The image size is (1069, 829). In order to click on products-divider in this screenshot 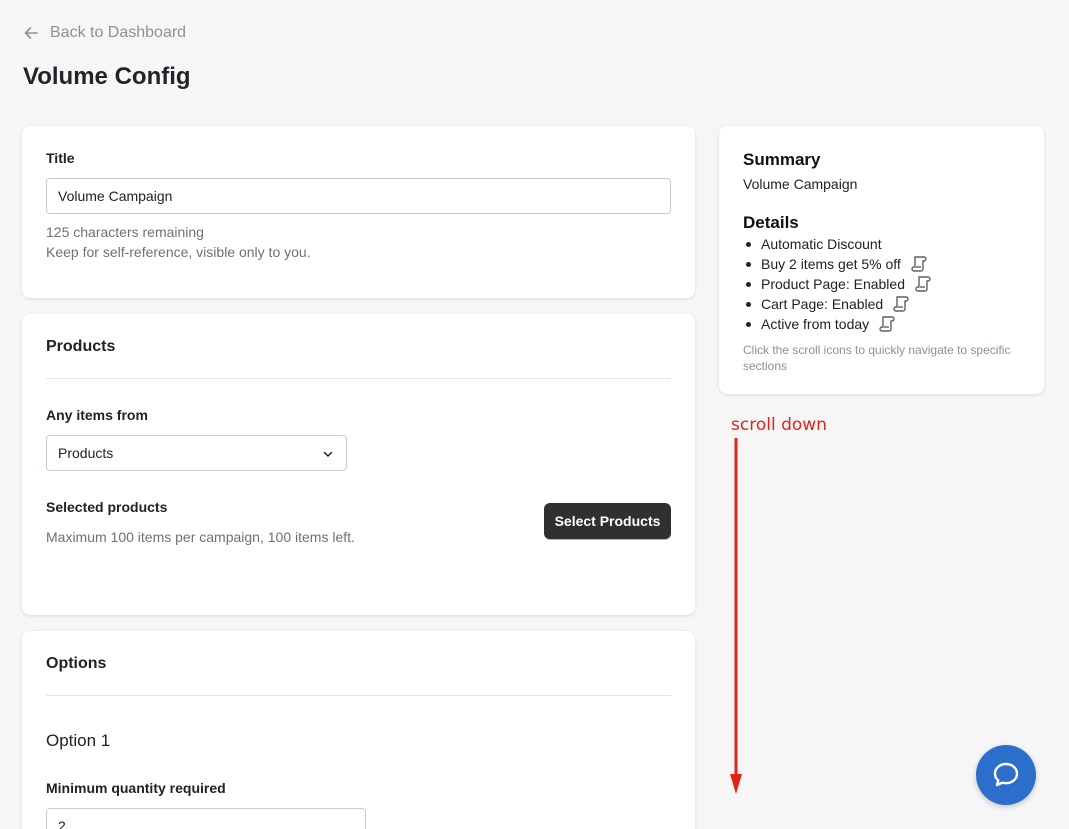, I will do `click(358, 378)`.